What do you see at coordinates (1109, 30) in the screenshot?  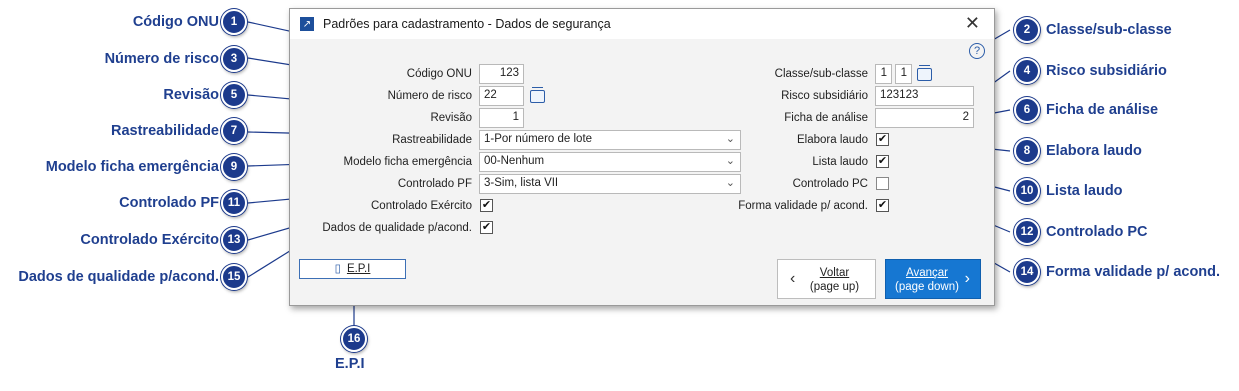 I see `callout-label-classe-subclasse: Classe/sub-classe` at bounding box center [1109, 30].